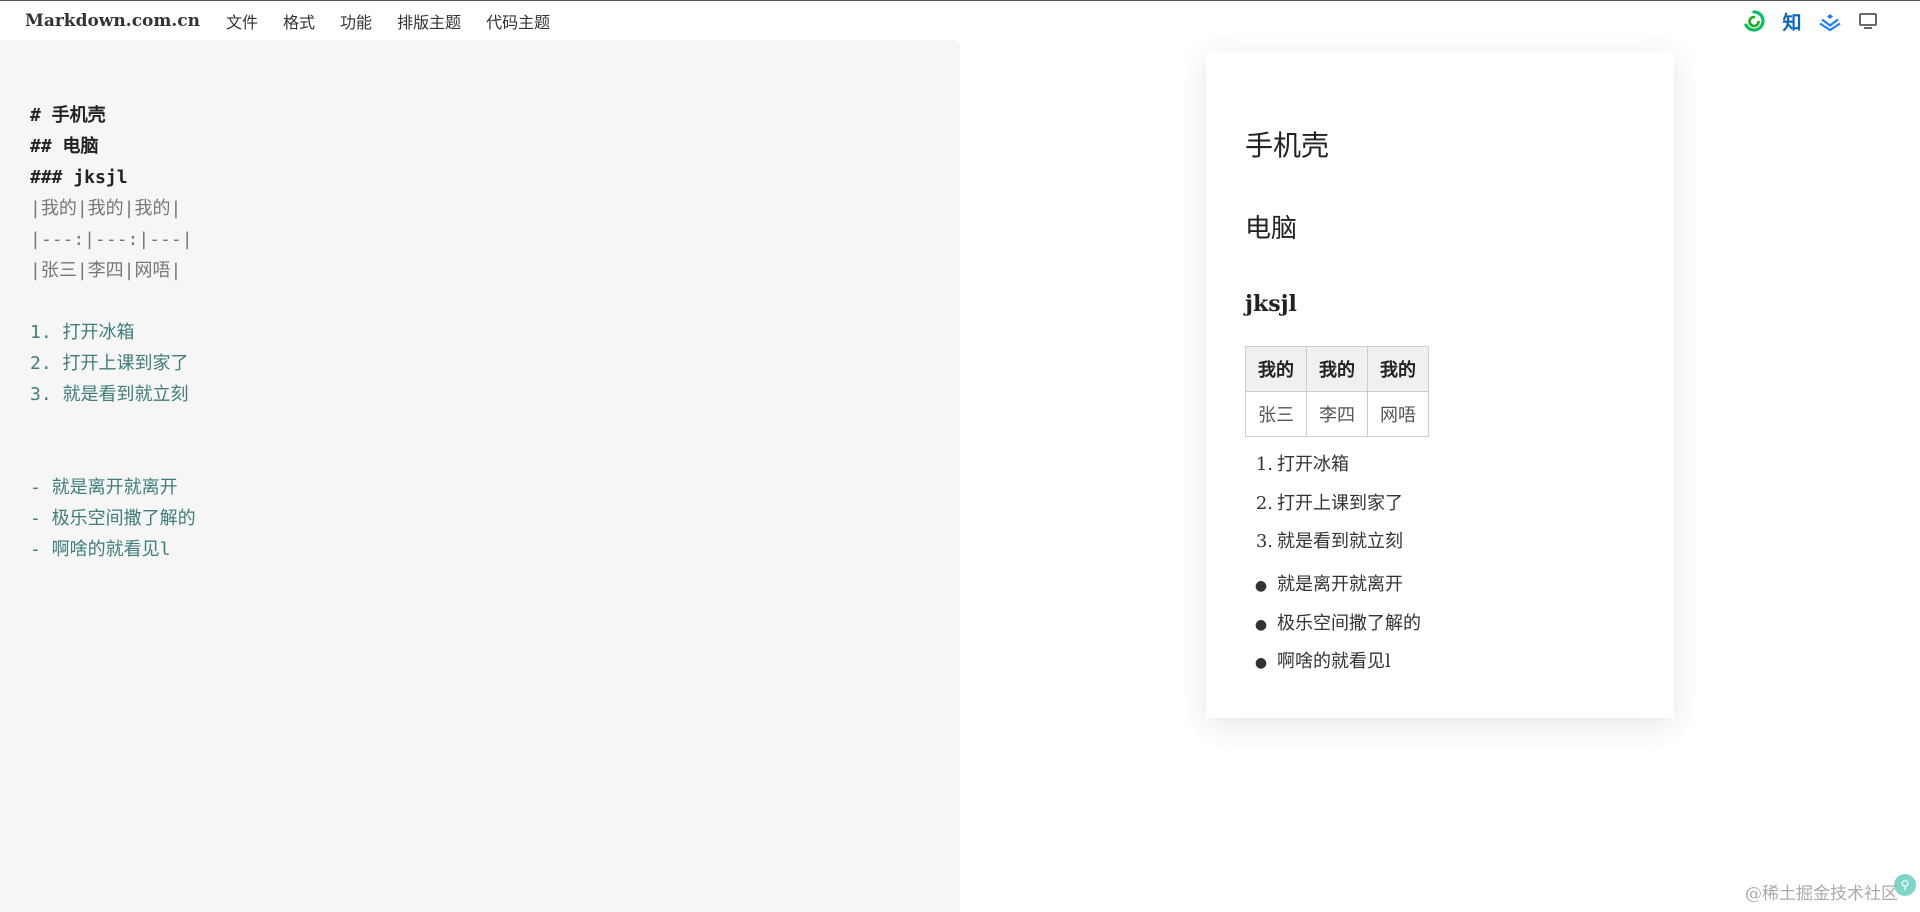  I want to click on editor-line: - 啊啥的就看见l, so click(113, 549).